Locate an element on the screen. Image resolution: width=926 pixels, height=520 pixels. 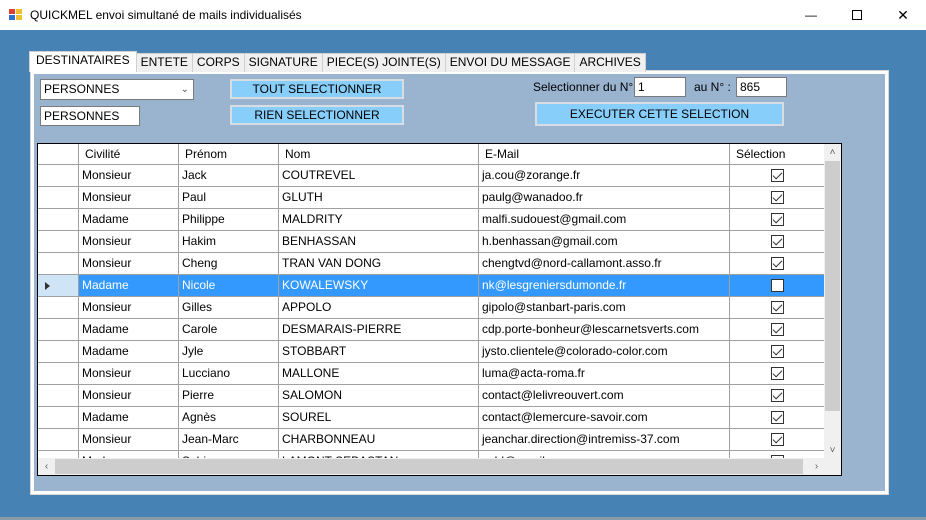
scroll-down-icon: ˅ is located at coordinates (832, 450).